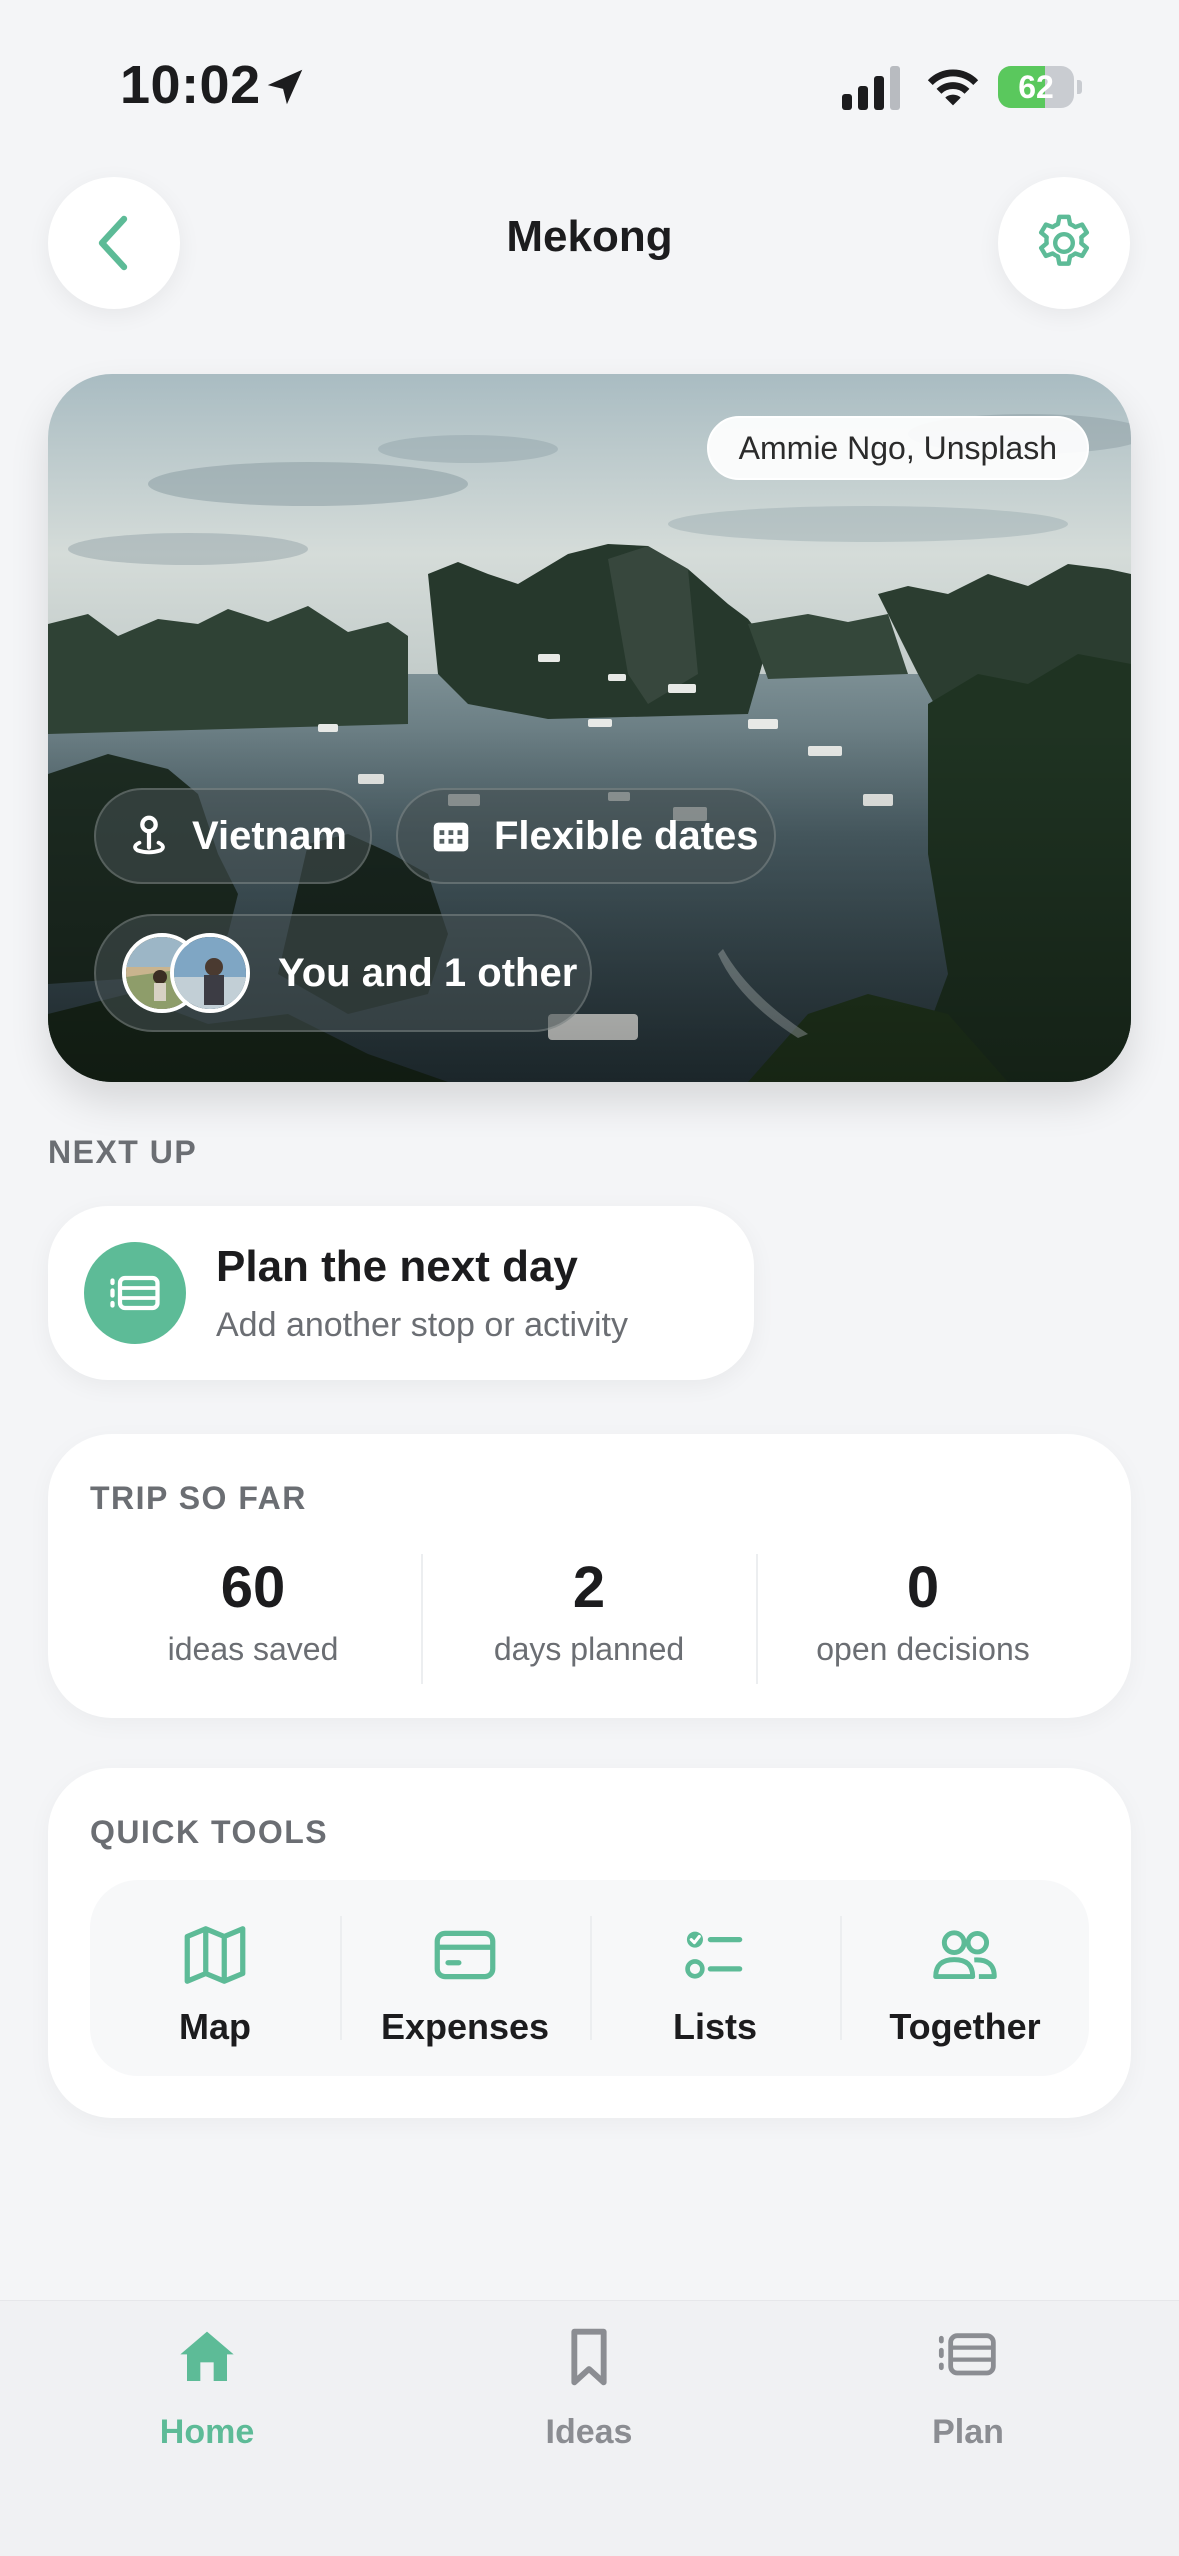 The width and height of the screenshot is (1179, 2556). Describe the element at coordinates (923, 1649) in the screenshot. I see `stat-caption: open decisions` at that location.